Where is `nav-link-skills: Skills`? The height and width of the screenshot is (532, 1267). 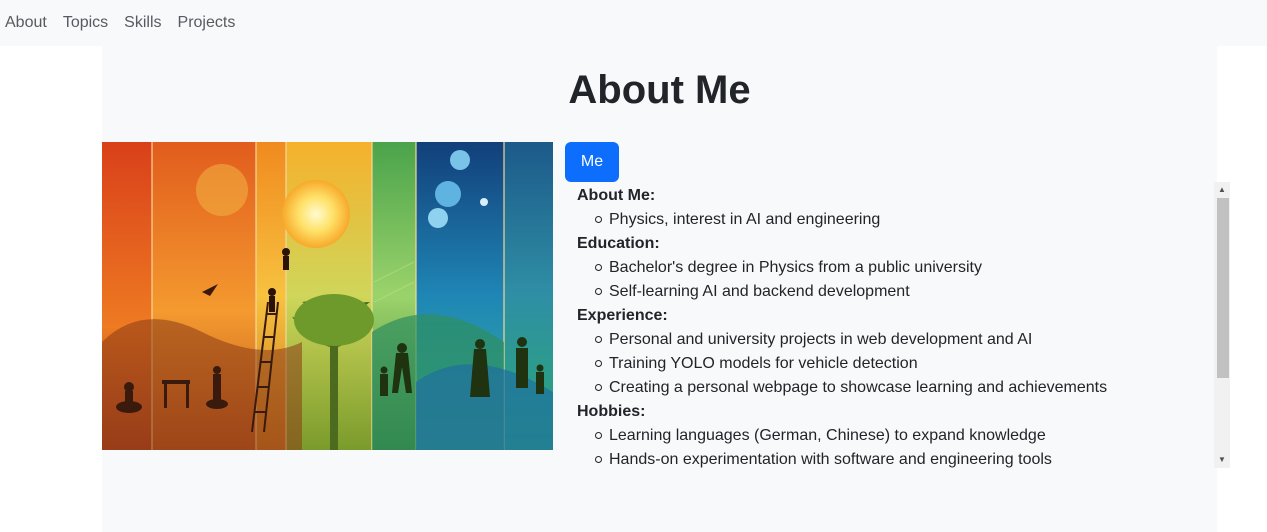
nav-link-skills: Skills is located at coordinates (142, 23).